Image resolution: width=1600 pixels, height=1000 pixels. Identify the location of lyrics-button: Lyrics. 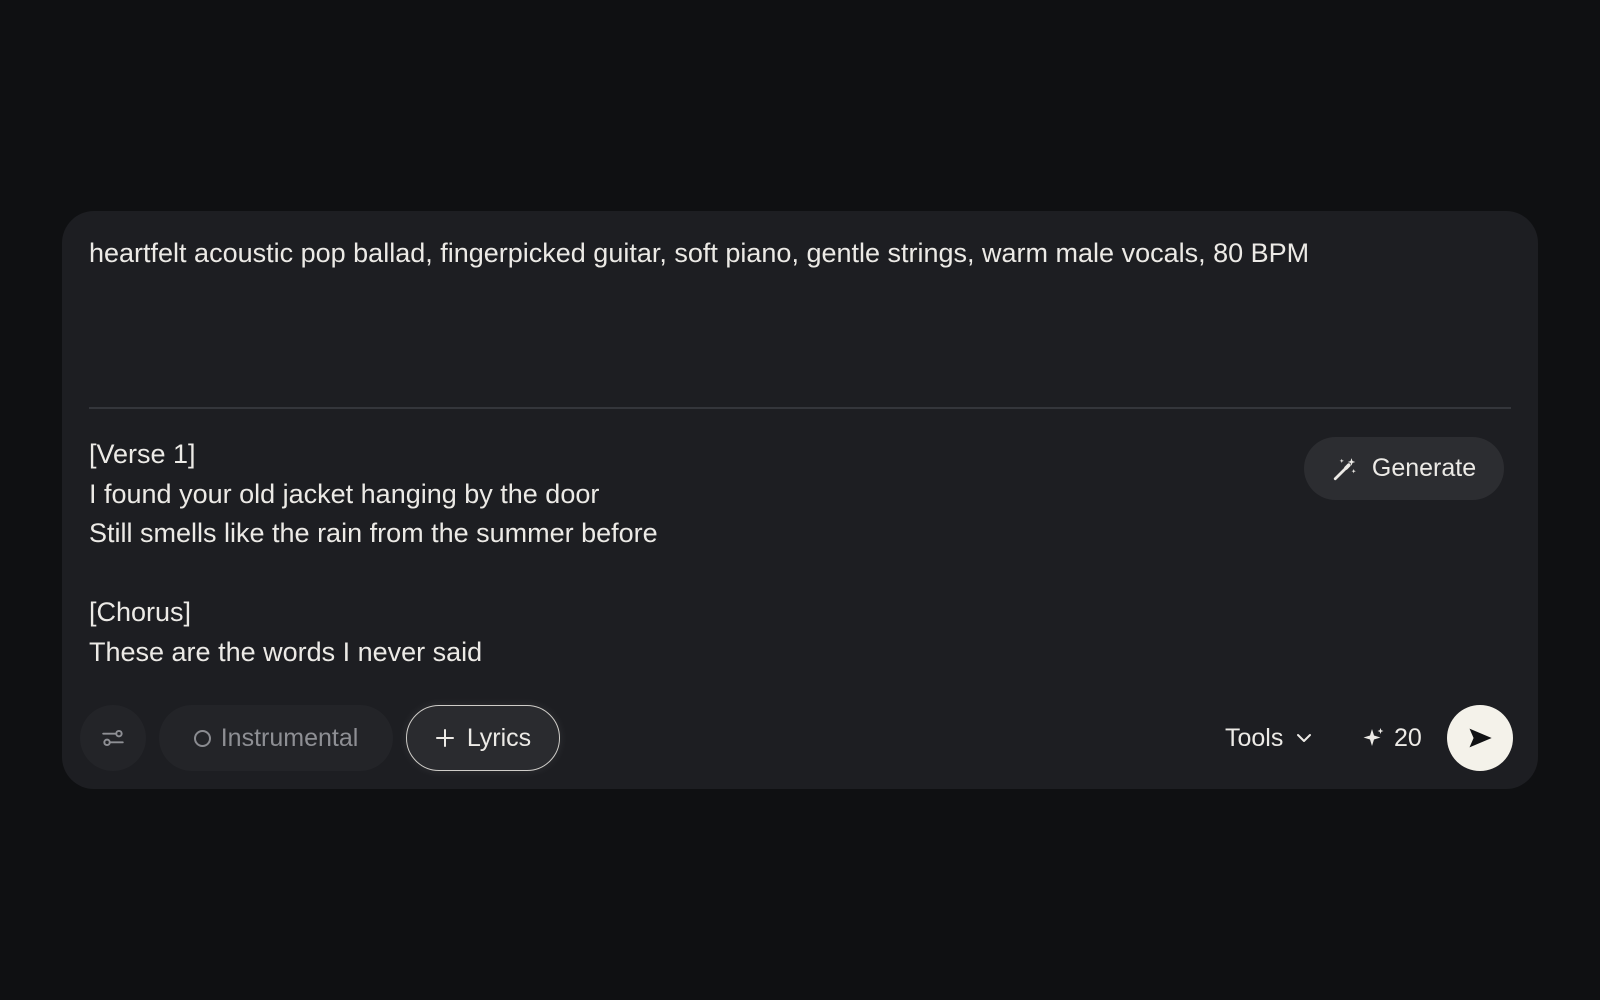
(483, 738).